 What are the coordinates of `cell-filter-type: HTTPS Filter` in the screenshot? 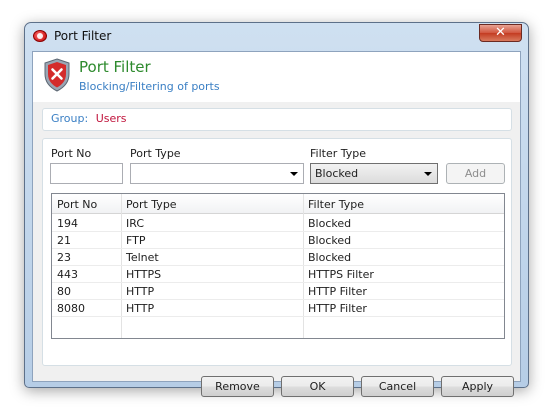 It's located at (341, 274).